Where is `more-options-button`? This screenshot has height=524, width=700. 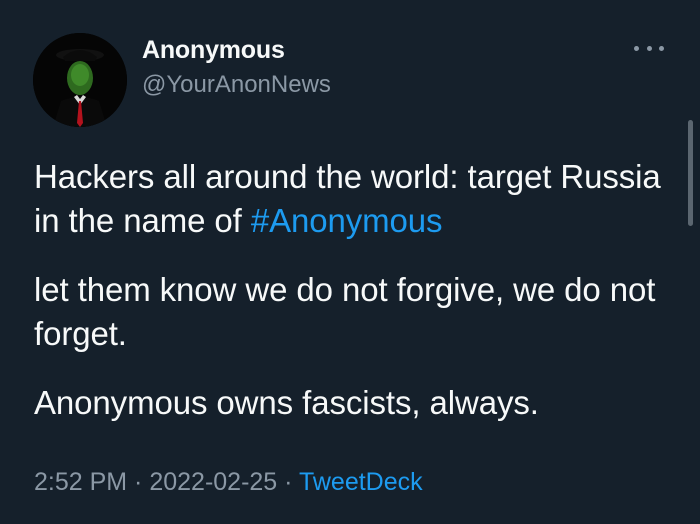 more-options-button is located at coordinates (649, 48).